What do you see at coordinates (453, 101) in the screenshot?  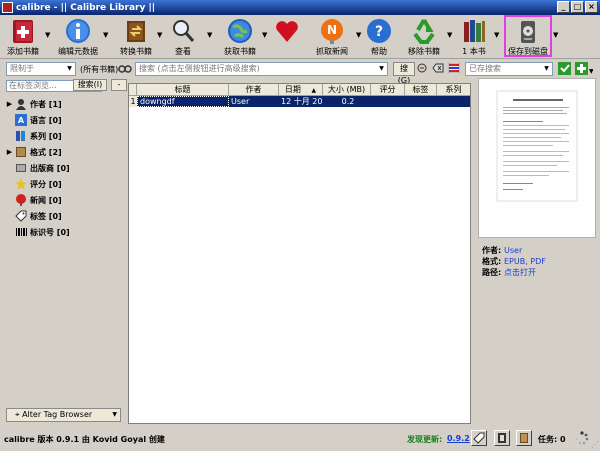 I see `cell-series` at bounding box center [453, 101].